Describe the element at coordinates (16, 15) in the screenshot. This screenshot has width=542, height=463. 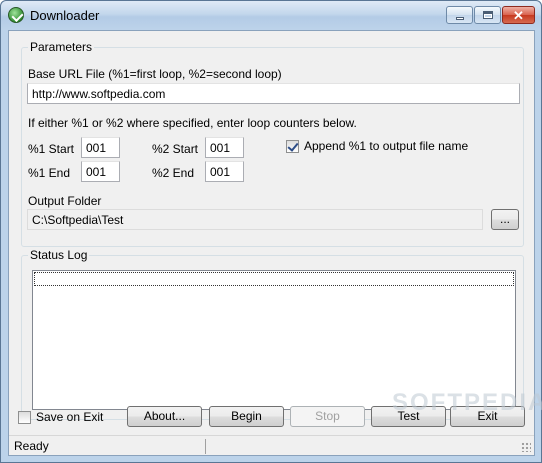
I see `app-icon` at that location.